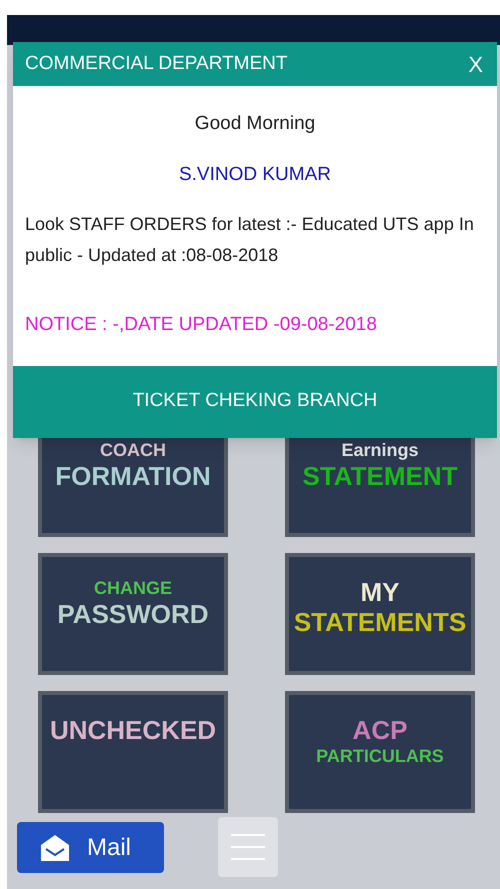  What do you see at coordinates (380, 450) in the screenshot?
I see `tile-label: Earnings` at bounding box center [380, 450].